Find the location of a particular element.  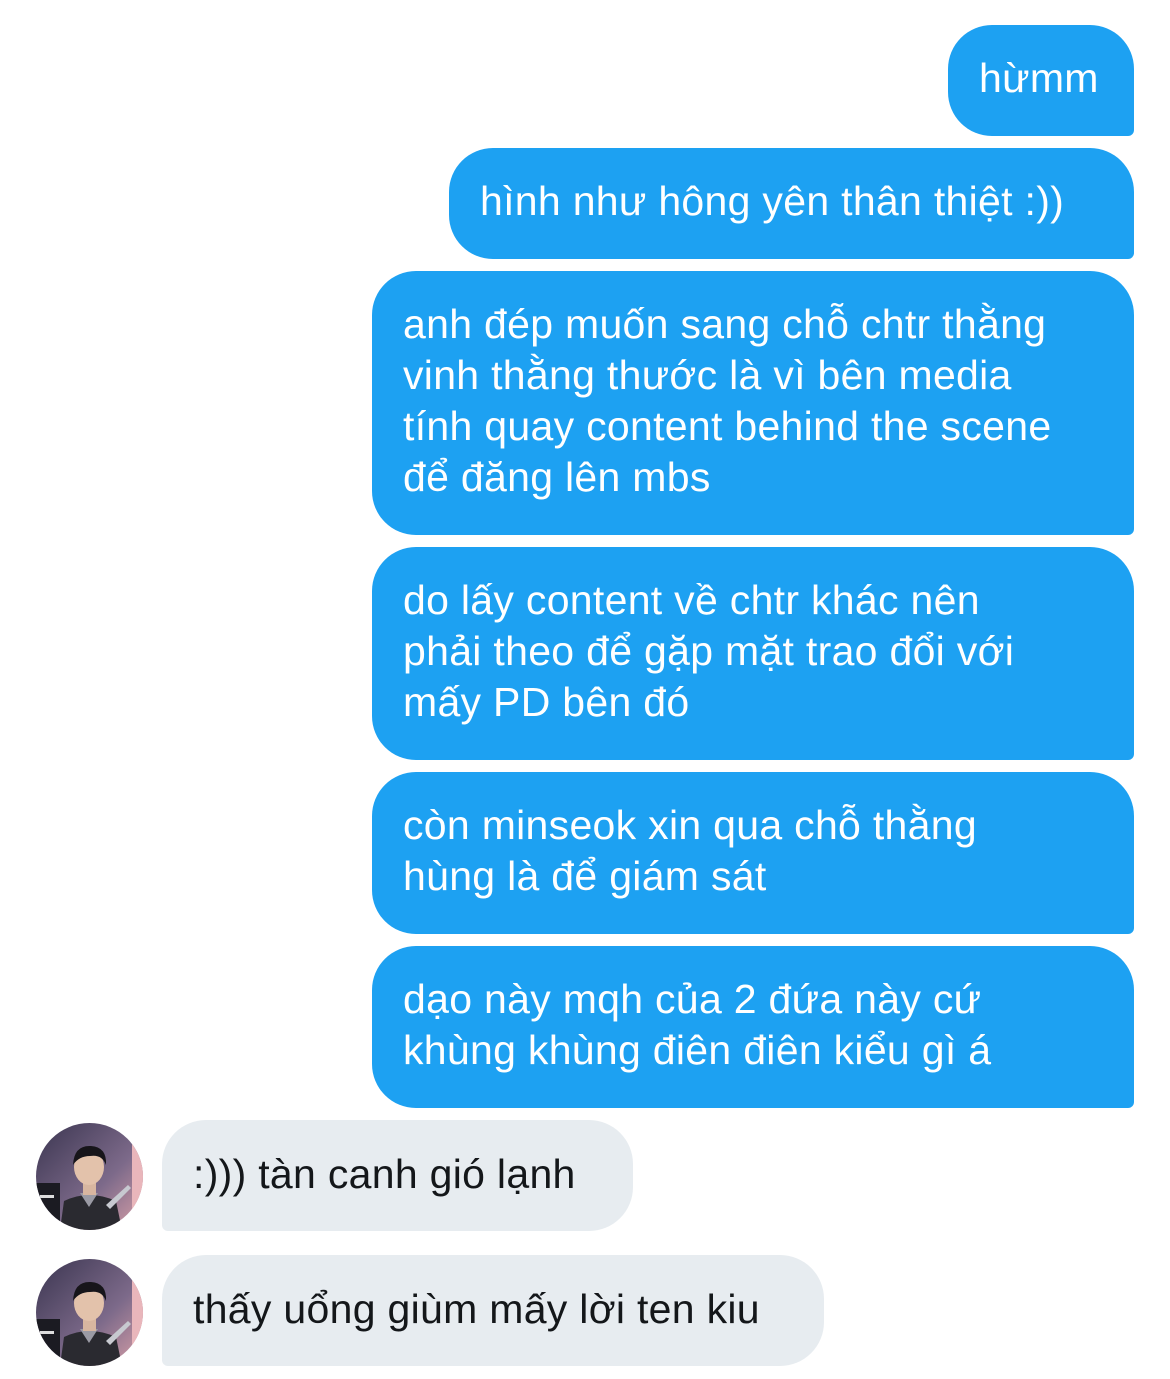

message-text: hừmm is located at coordinates (1039, 78).